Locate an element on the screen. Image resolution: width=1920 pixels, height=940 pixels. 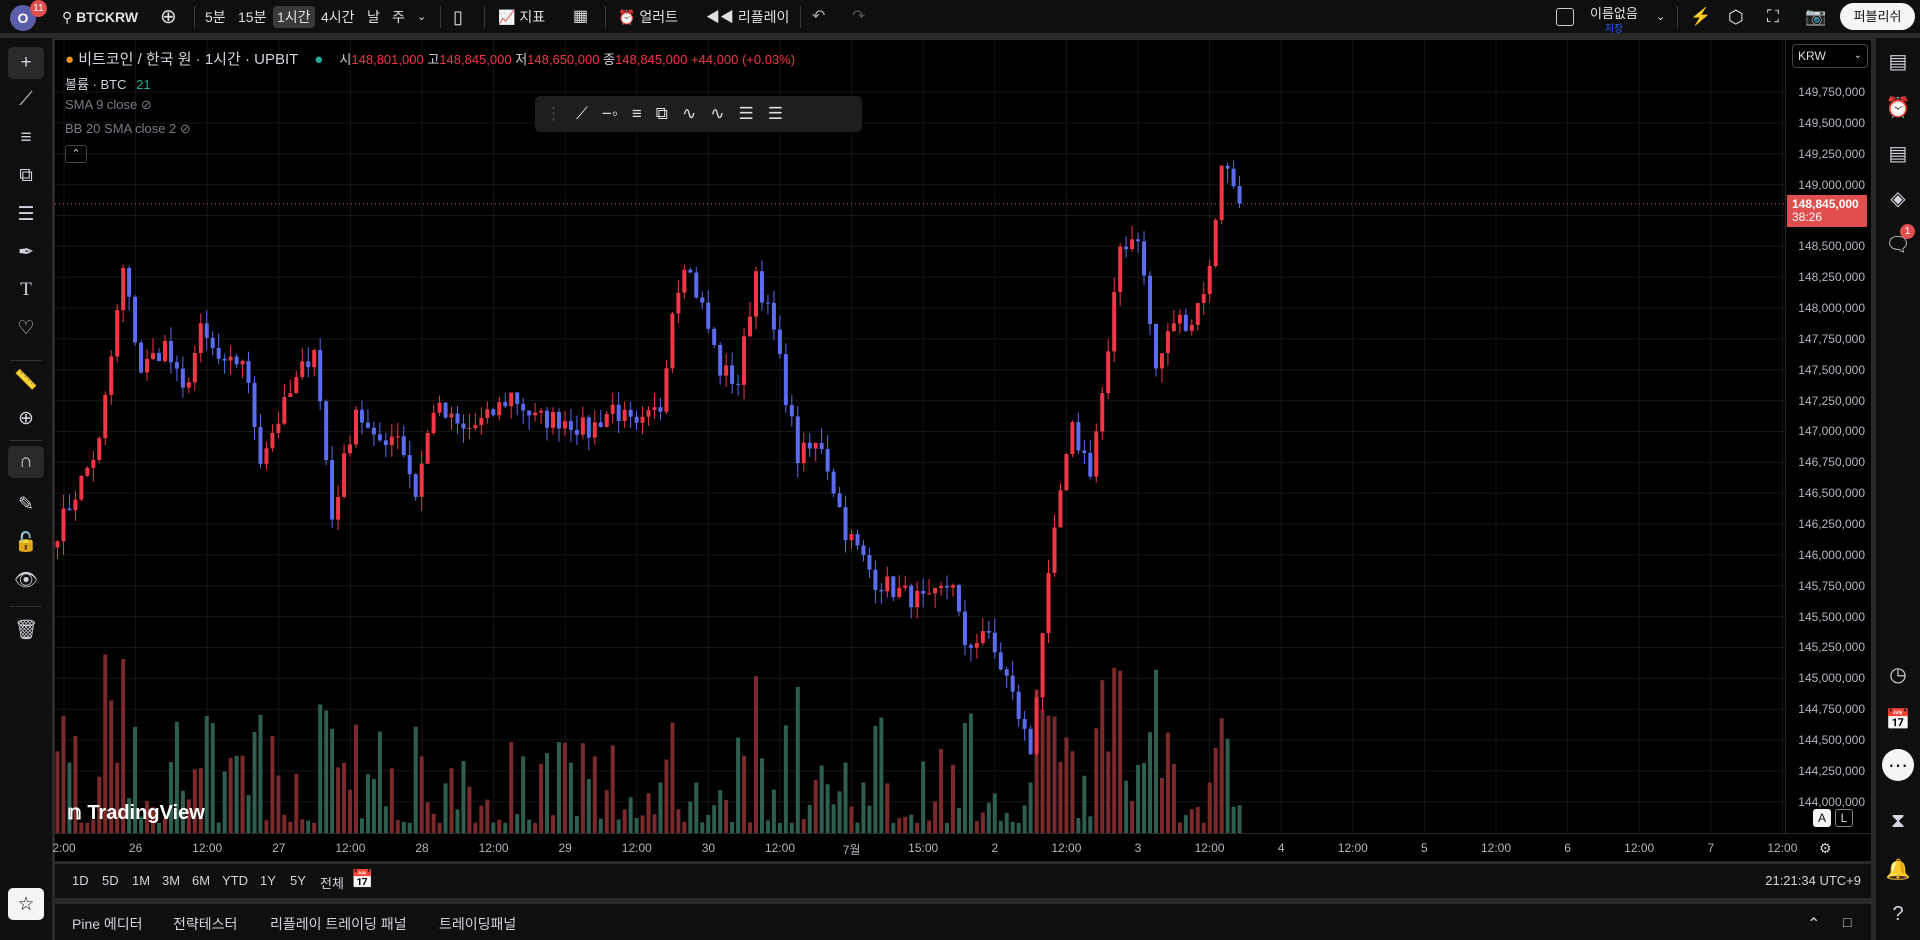
abcd-pattern-icon: ∿ is located at coordinates (717, 114).